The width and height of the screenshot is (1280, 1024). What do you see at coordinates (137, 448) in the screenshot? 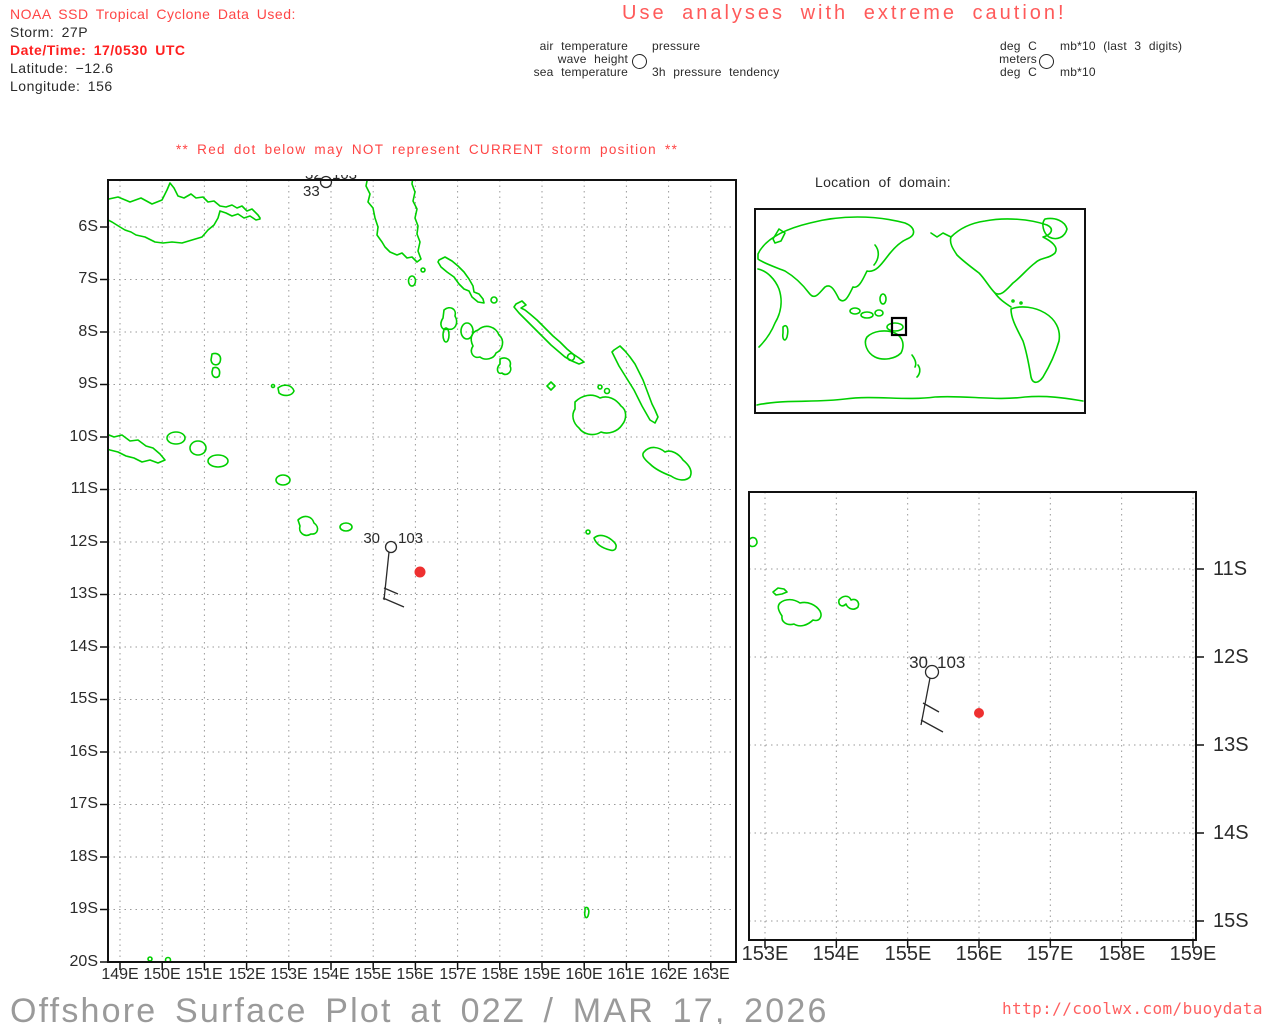
I see `coastline-papuan-tail` at bounding box center [137, 448].